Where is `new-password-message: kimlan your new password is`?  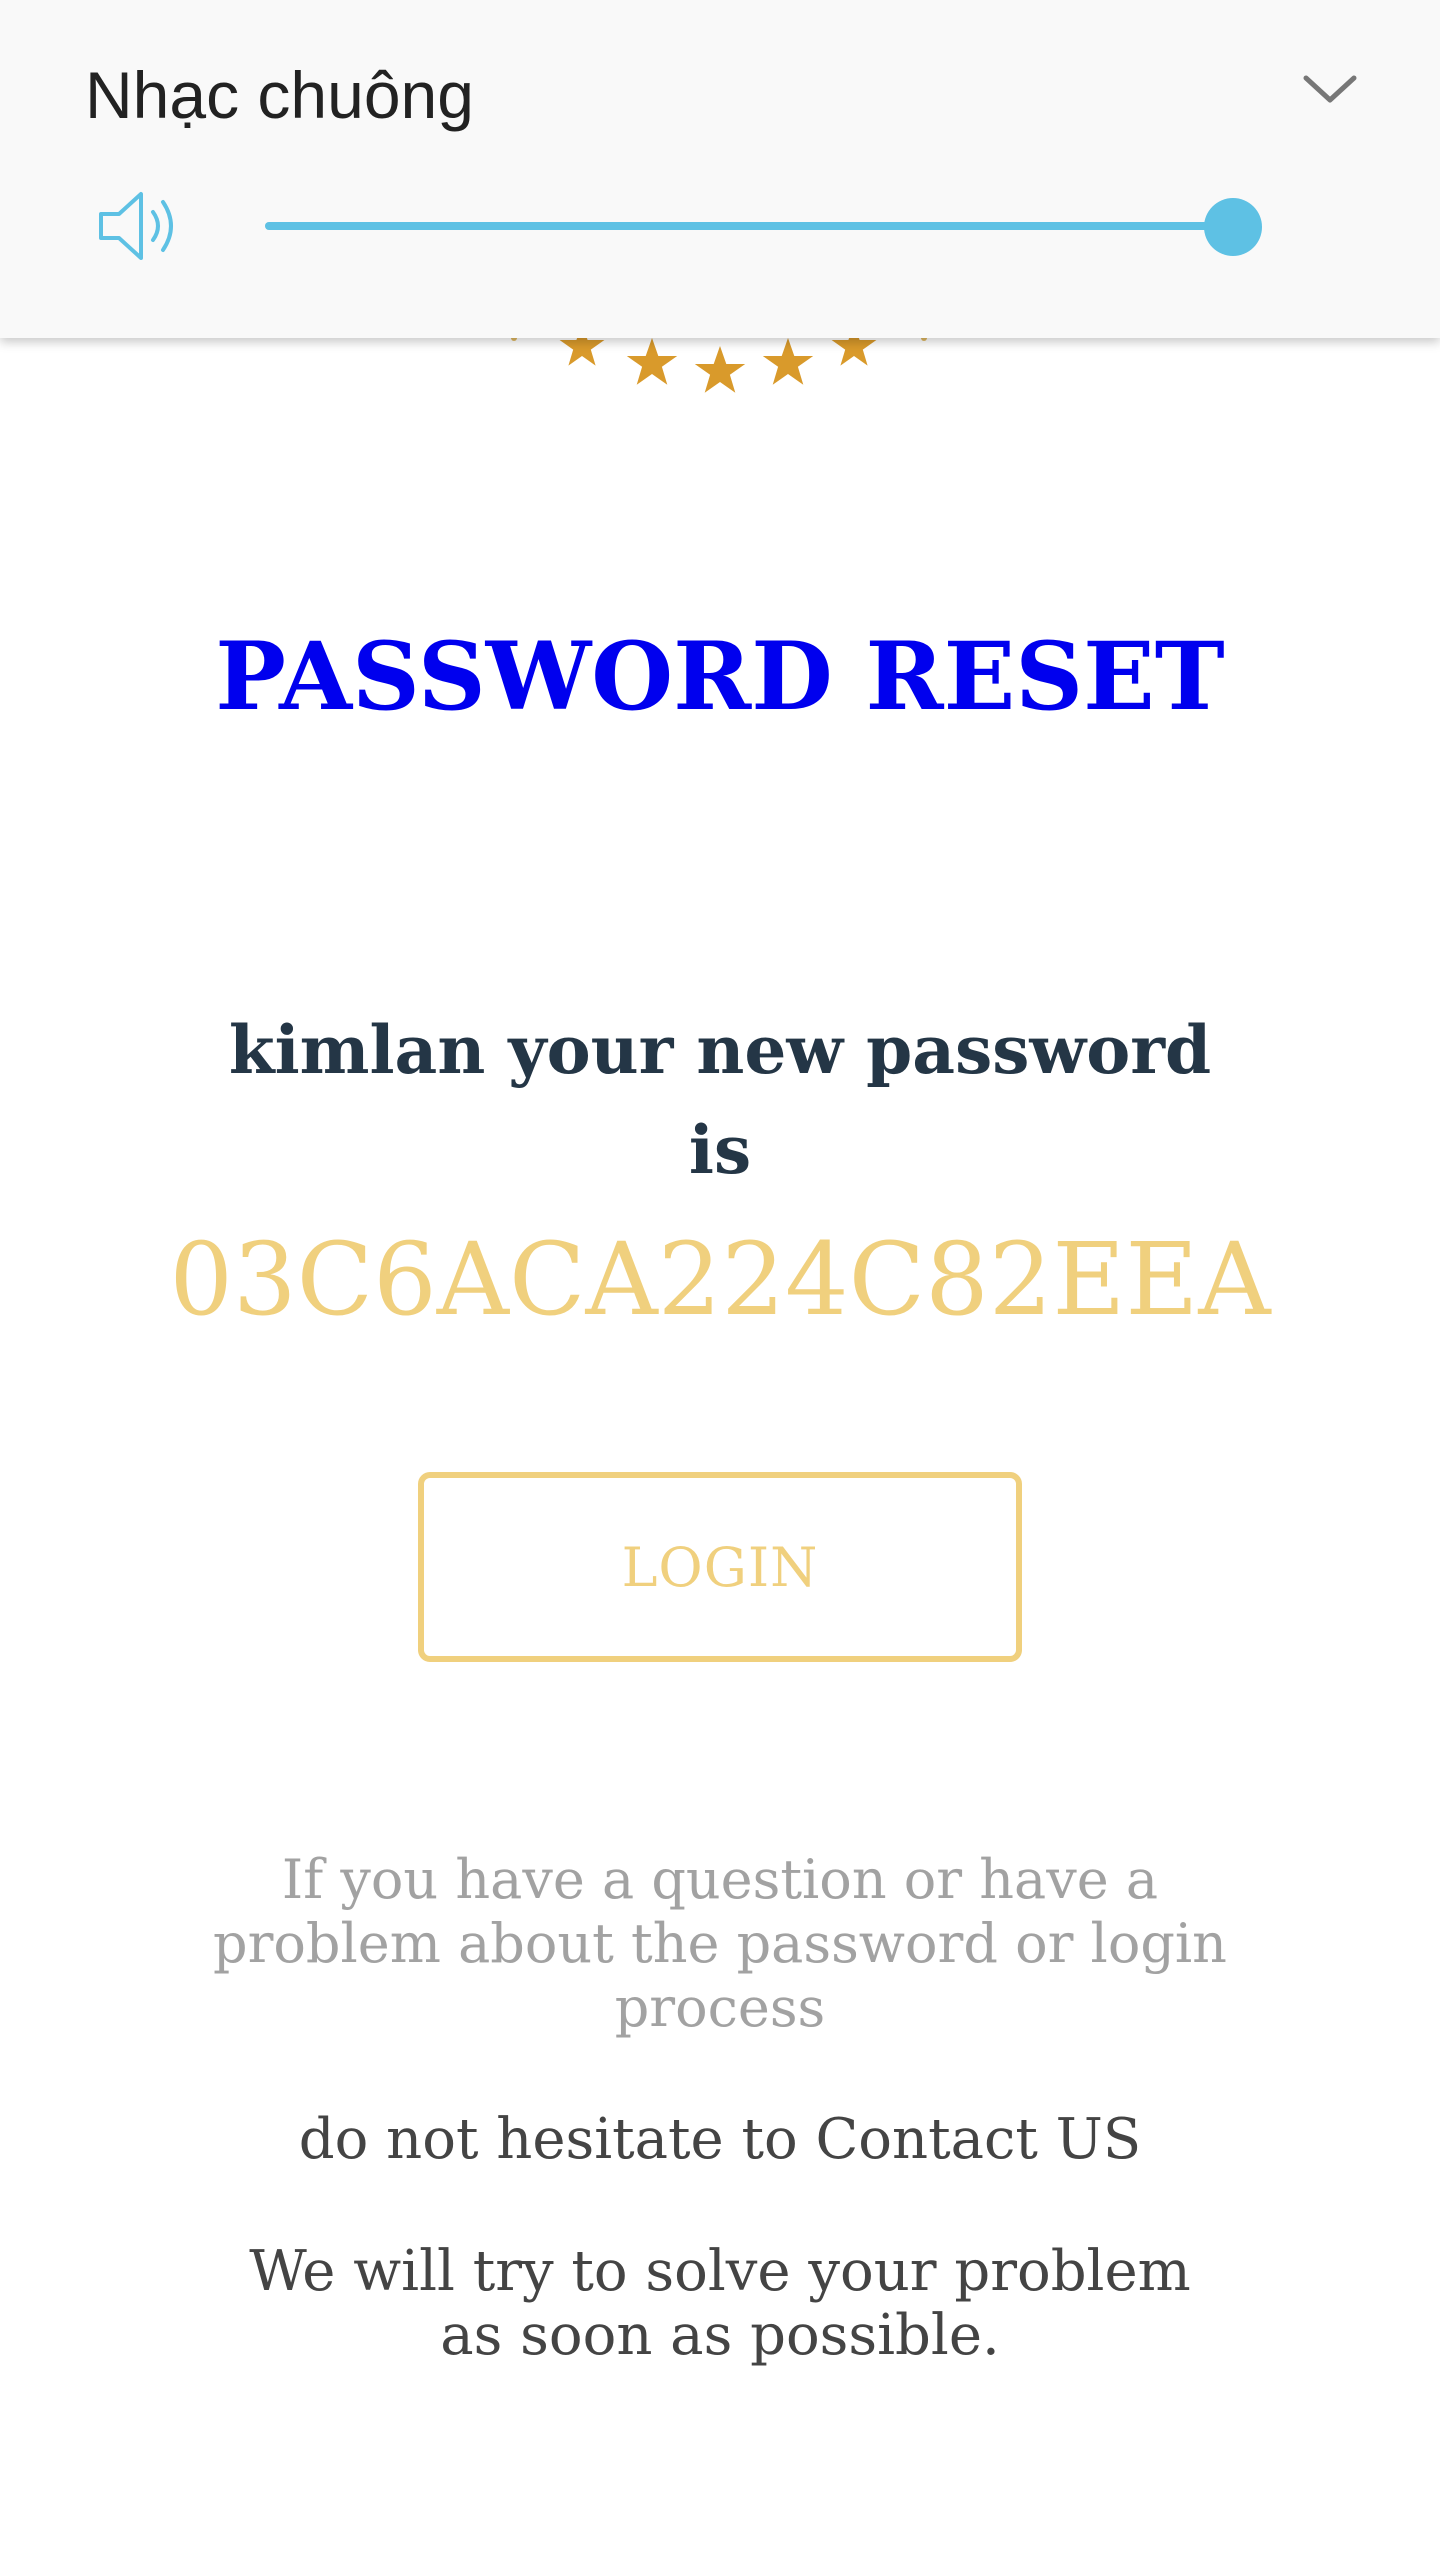
new-password-message: kimlan your new password is is located at coordinates (720, 1100).